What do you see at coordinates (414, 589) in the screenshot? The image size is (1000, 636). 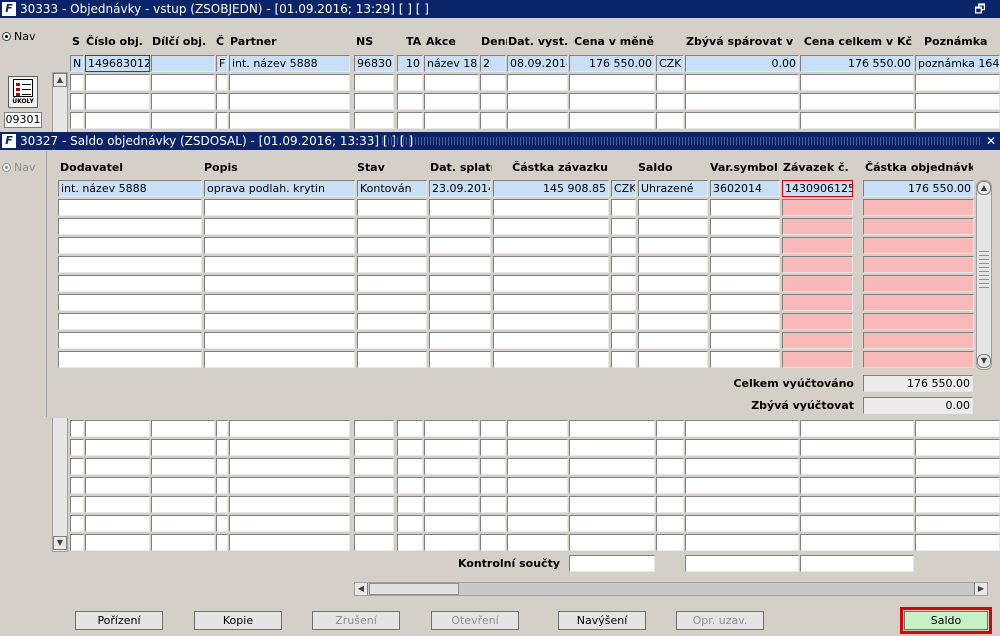 I see `scroll-thumb` at bounding box center [414, 589].